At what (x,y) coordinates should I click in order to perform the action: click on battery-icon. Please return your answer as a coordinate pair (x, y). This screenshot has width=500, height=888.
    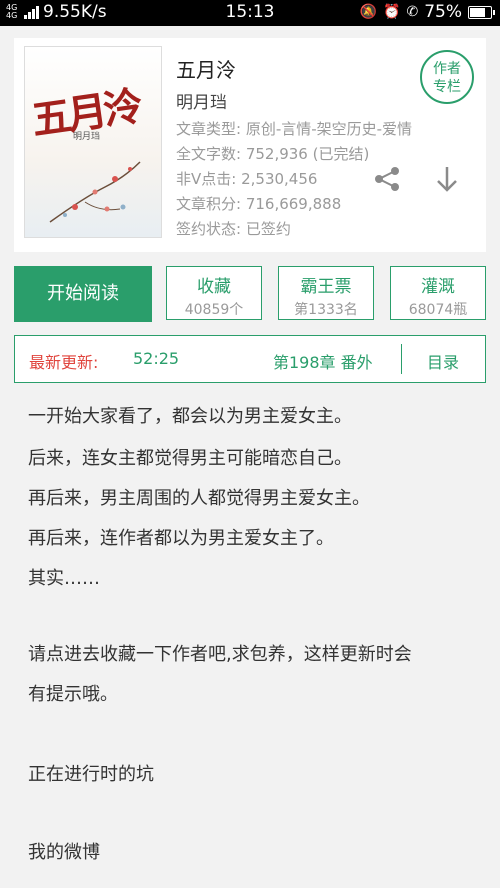
    Looking at the image, I should click on (481, 12).